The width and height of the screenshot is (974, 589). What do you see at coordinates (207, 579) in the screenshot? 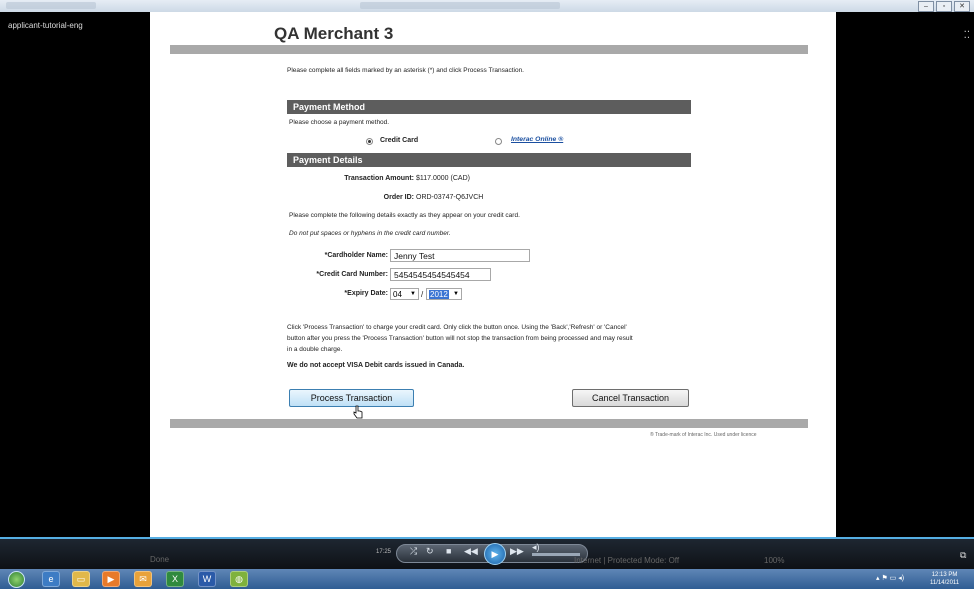
I see `word-icon: W` at bounding box center [207, 579].